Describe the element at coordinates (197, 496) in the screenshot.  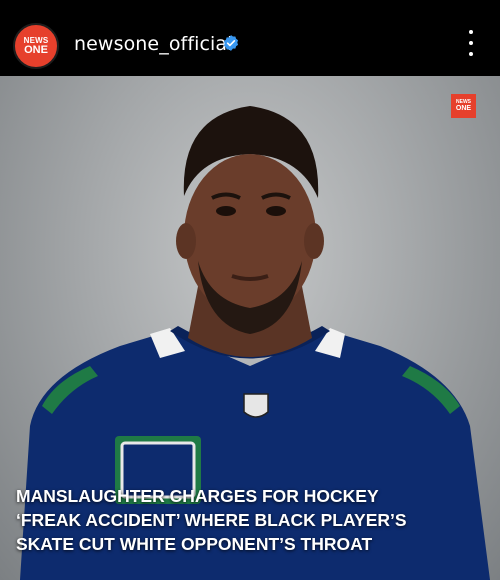
I see `headline-line-1: MANSLAUGHTER CHARGES FOR HOCKEY` at that location.